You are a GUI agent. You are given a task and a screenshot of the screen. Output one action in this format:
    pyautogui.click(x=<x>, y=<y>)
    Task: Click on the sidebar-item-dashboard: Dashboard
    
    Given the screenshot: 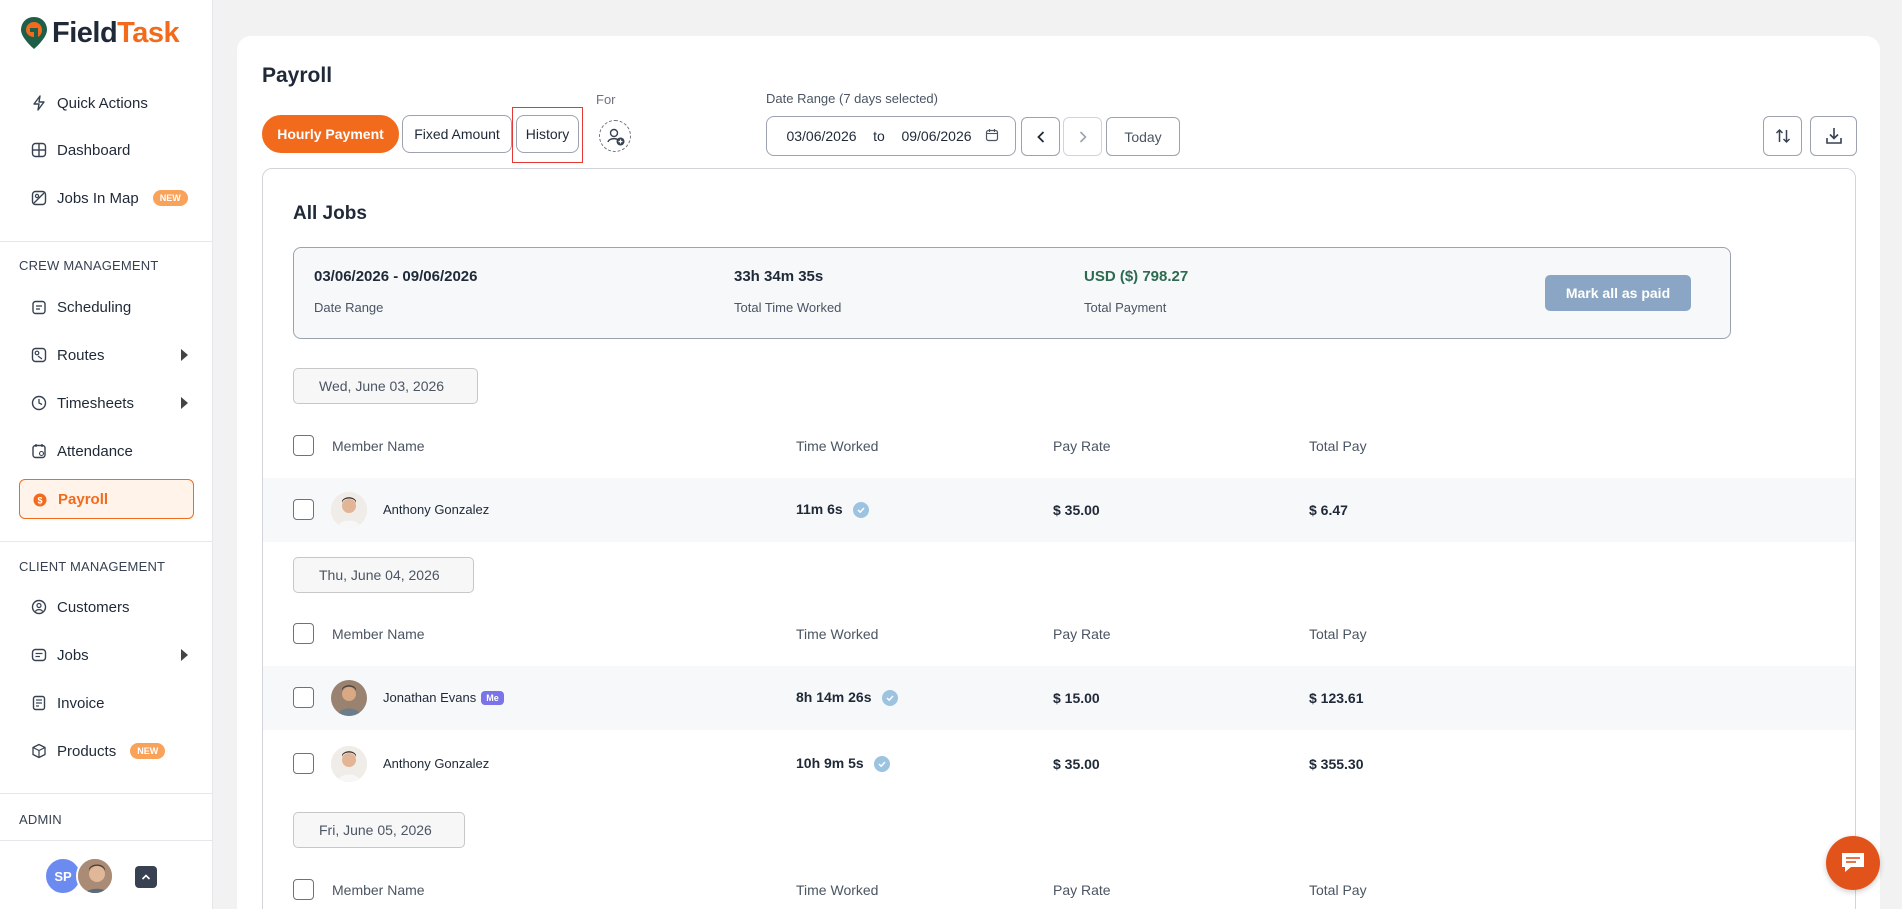 What is the action you would take?
    pyautogui.click(x=106, y=150)
    